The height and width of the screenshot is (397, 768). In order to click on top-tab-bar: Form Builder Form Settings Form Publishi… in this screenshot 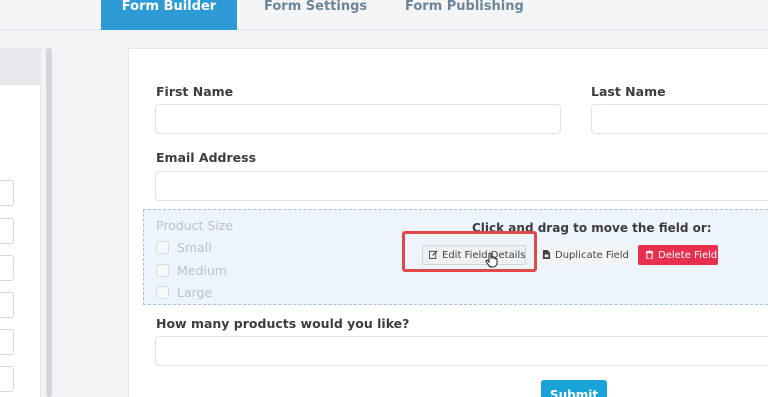, I will do `click(384, 15)`.